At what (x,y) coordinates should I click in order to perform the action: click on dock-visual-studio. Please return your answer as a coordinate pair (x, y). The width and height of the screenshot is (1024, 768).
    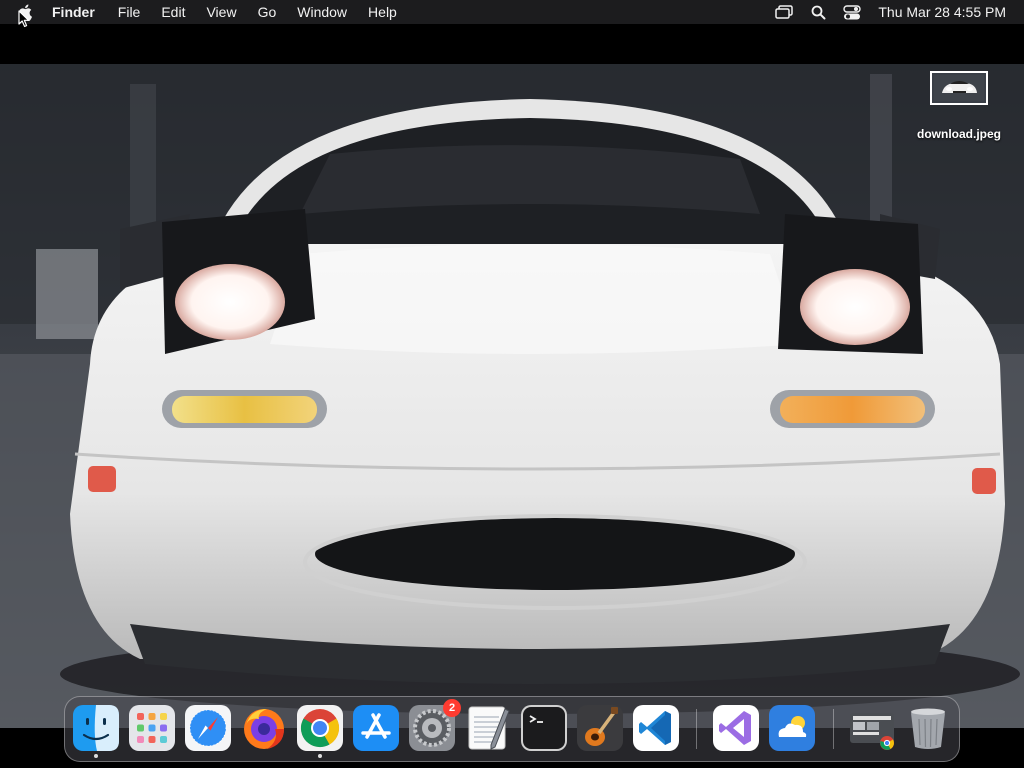
    Looking at the image, I should click on (736, 728).